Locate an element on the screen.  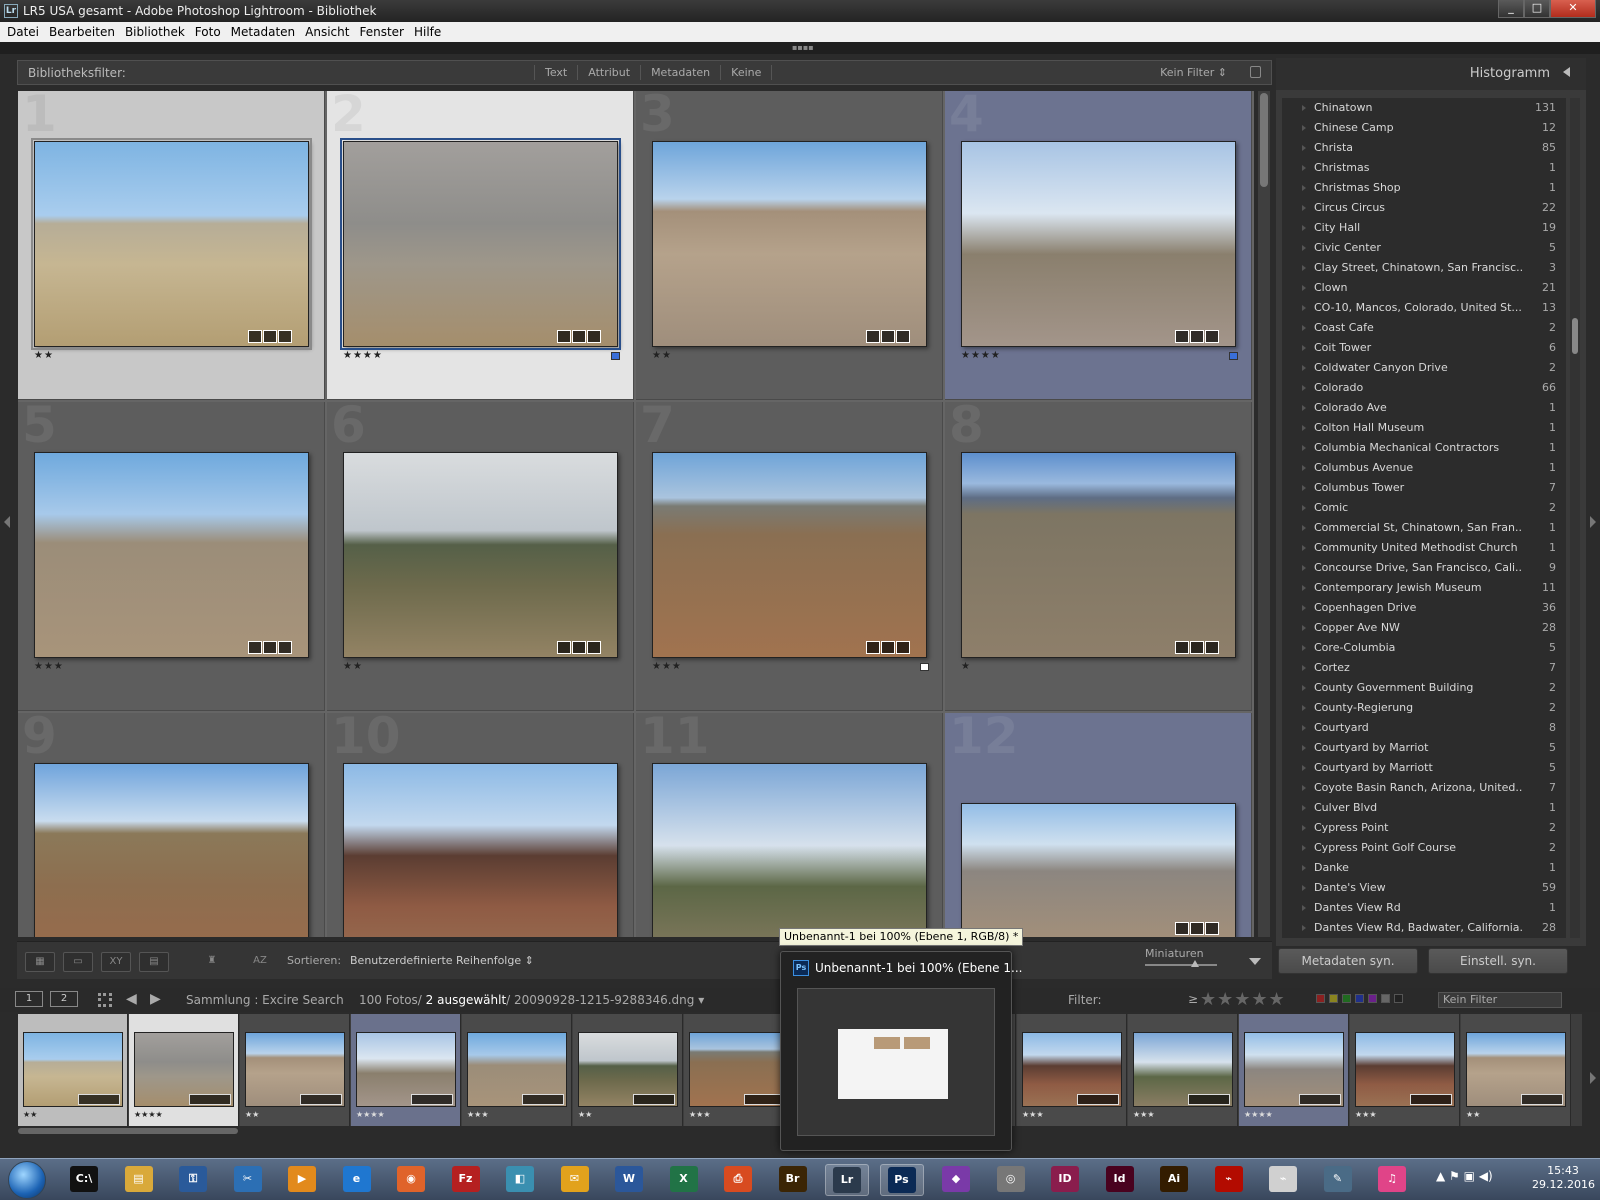
keyword-row: Cypress Point 2 is located at coordinates (1424, 828).